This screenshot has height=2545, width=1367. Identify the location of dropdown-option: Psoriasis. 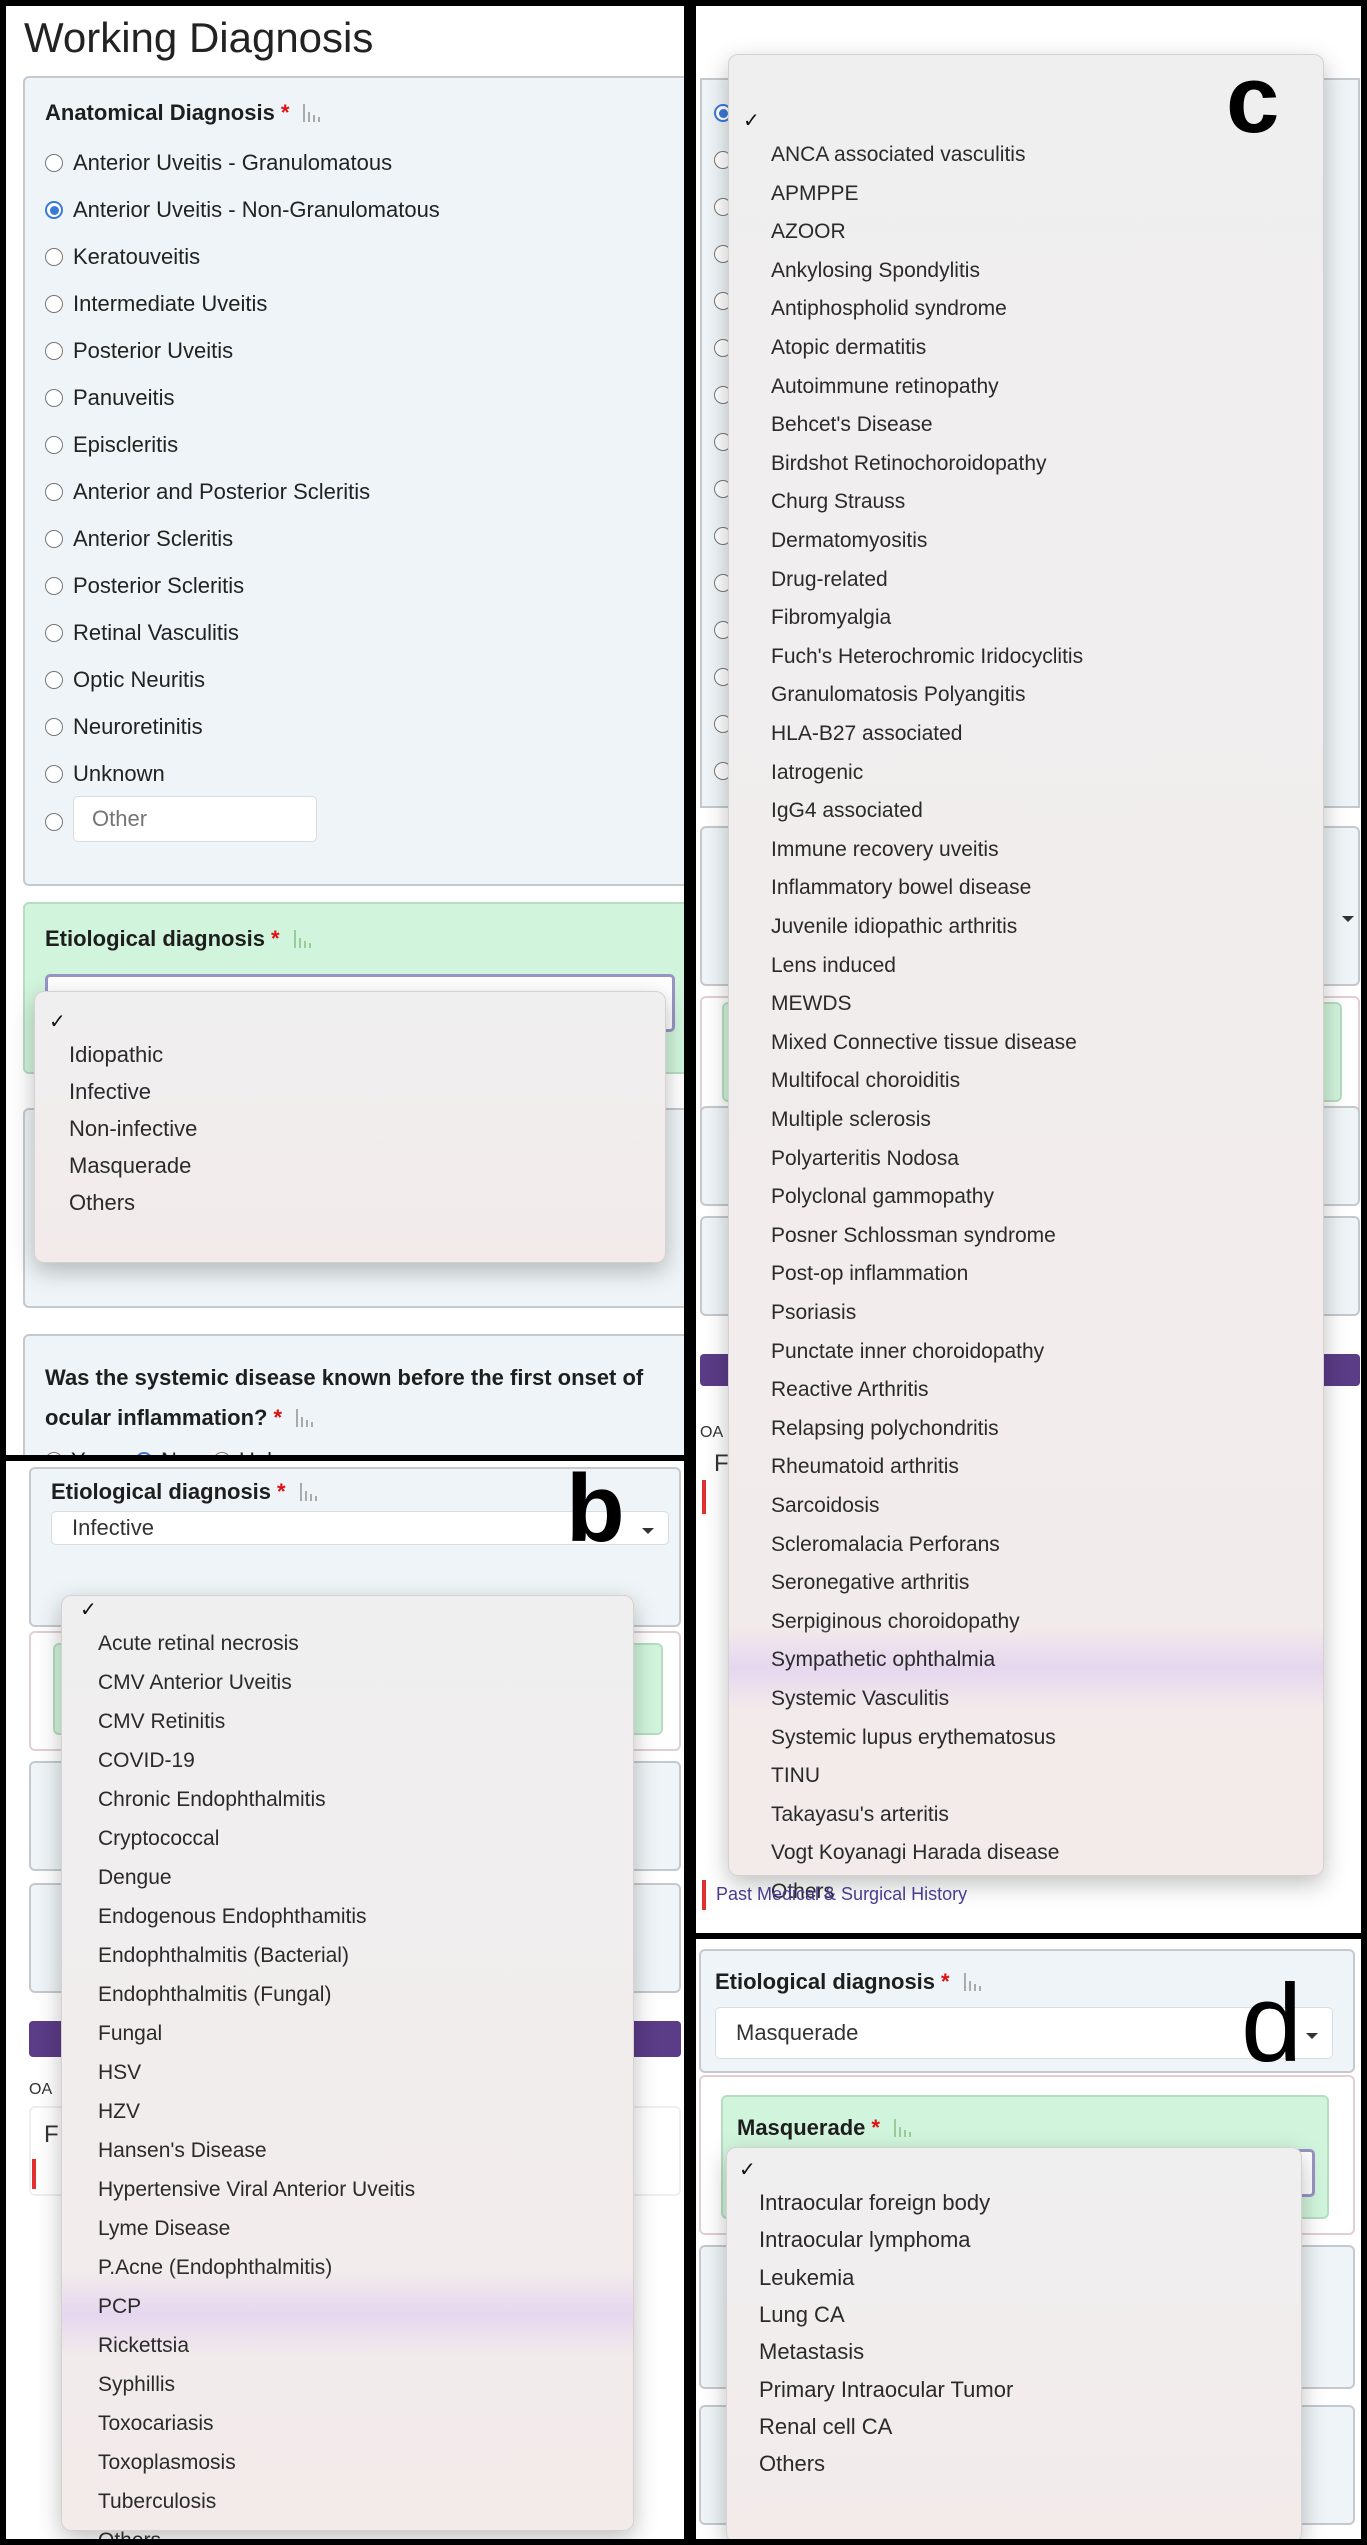
(813, 1313).